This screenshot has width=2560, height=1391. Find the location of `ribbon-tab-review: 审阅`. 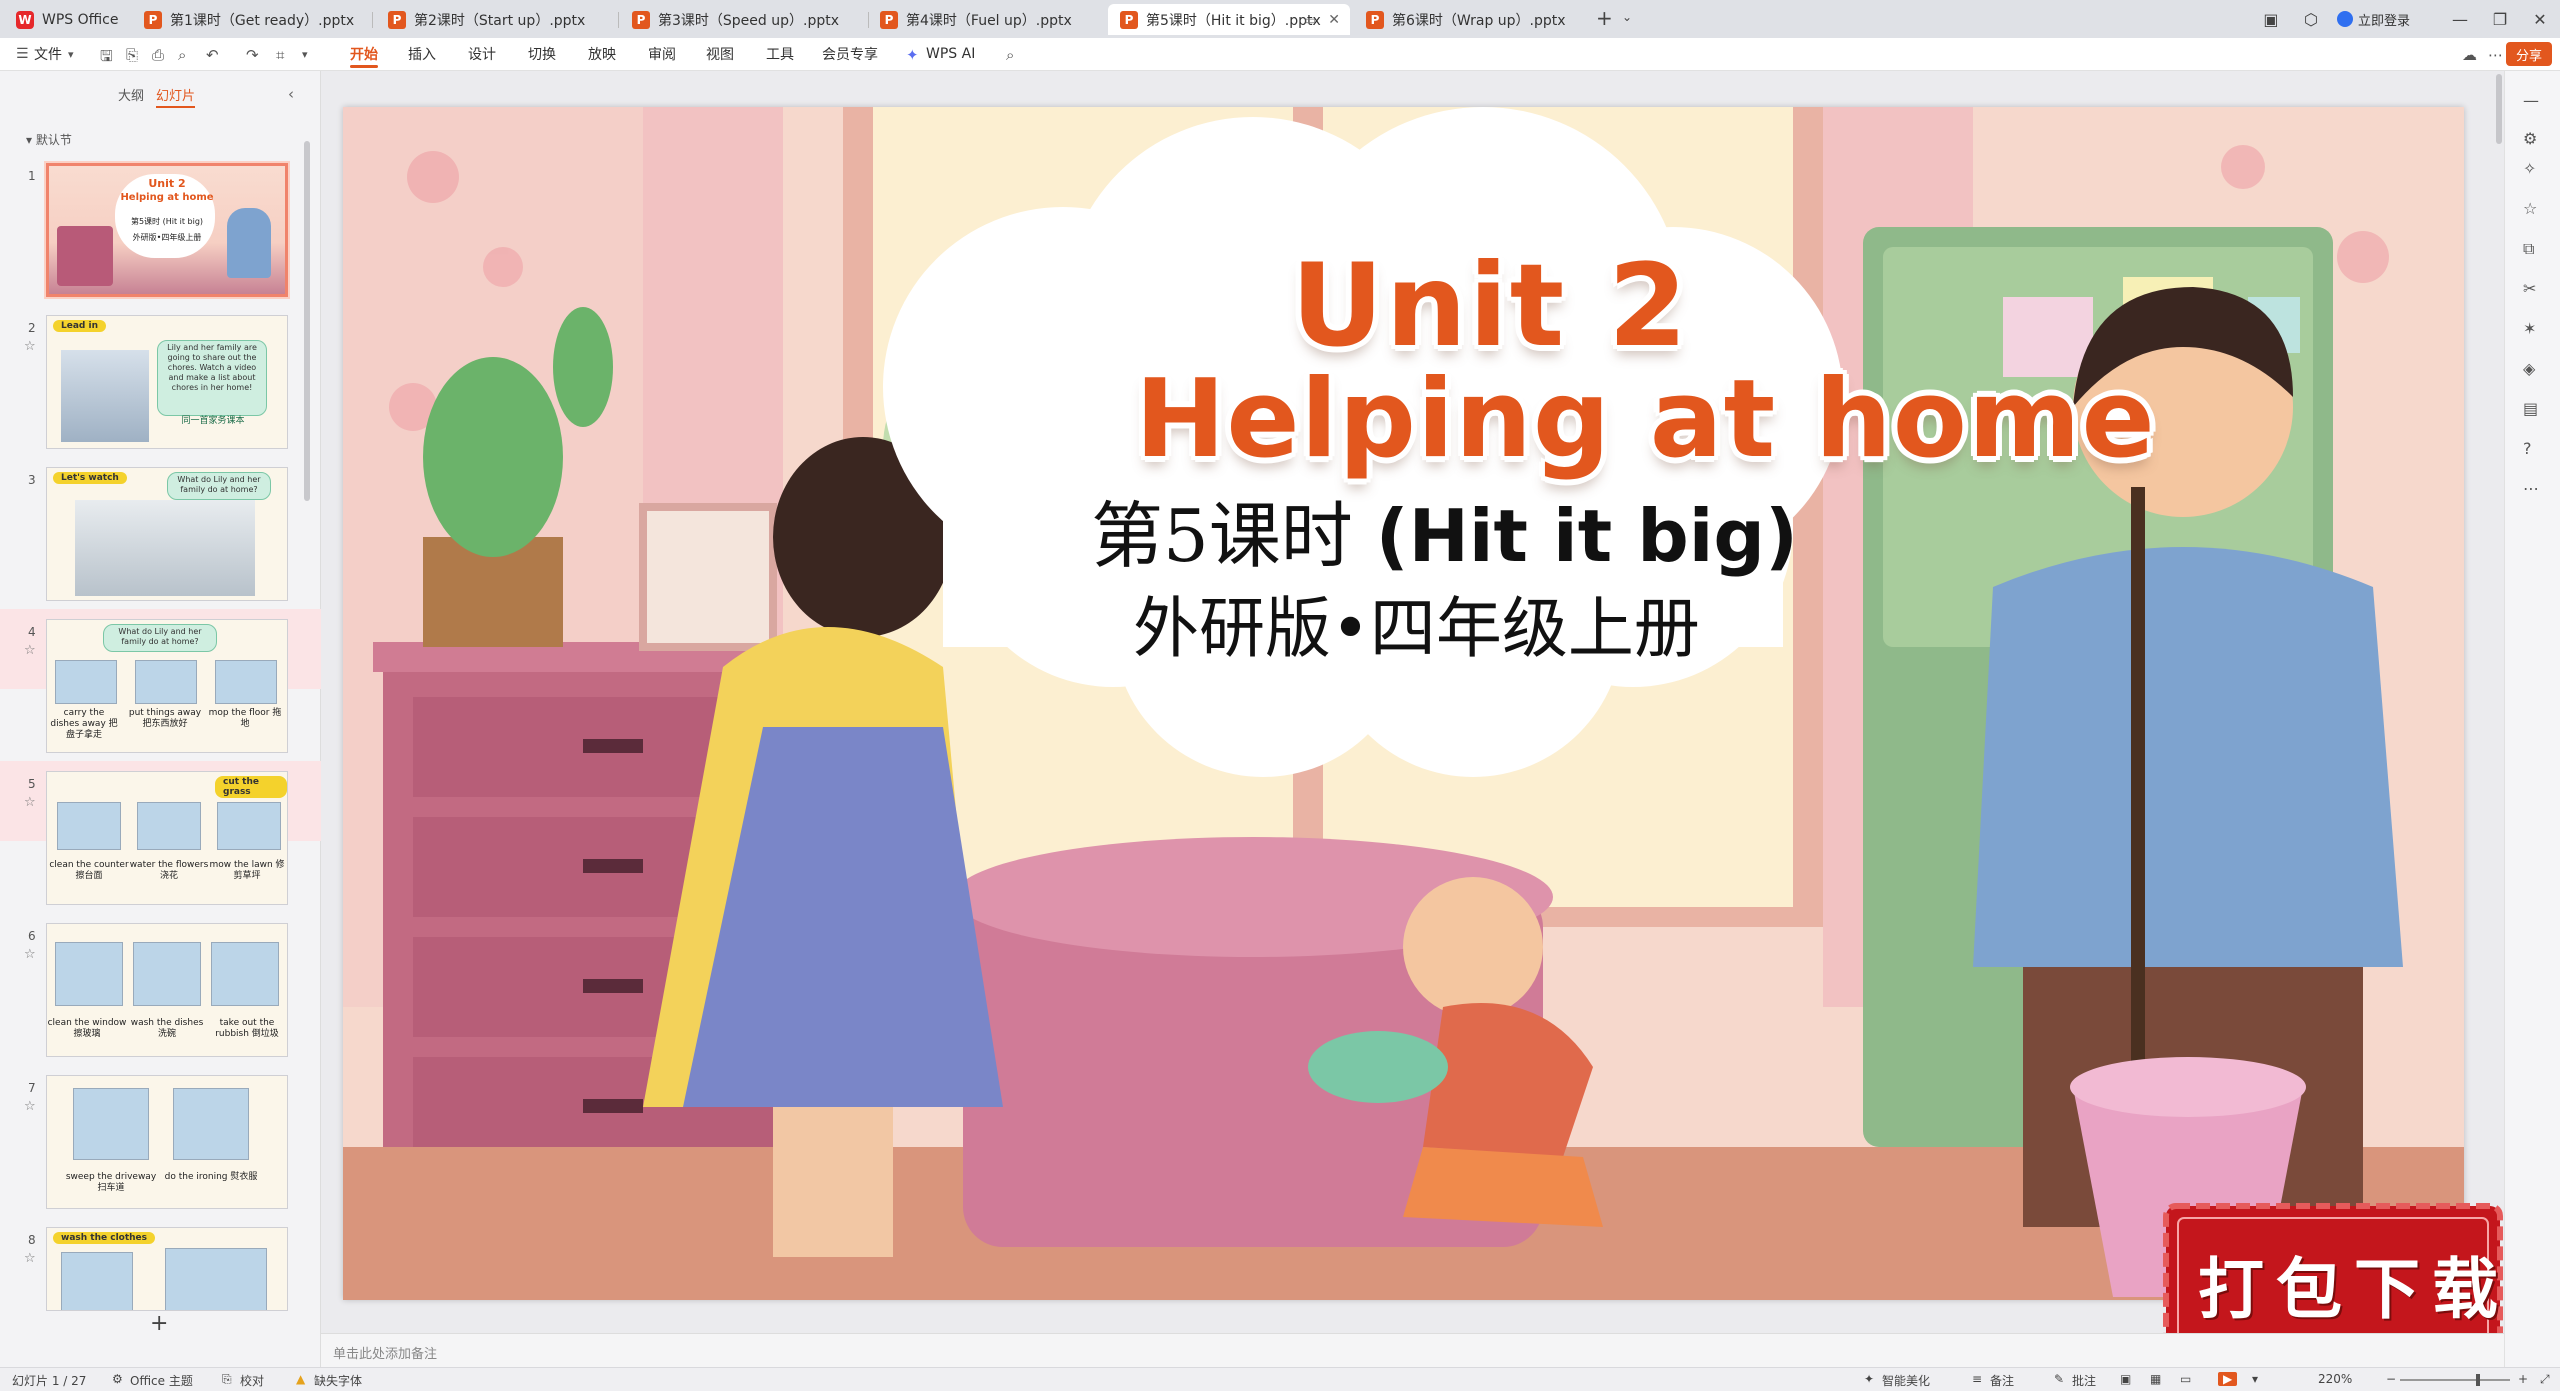

ribbon-tab-review: 审阅 is located at coordinates (662, 54).